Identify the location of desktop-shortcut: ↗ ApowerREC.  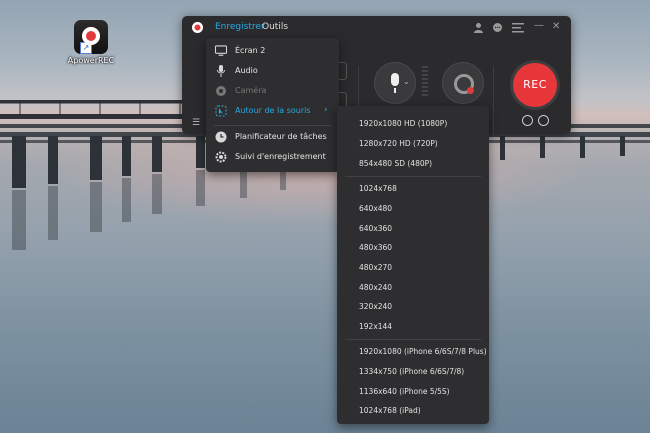
(91, 42).